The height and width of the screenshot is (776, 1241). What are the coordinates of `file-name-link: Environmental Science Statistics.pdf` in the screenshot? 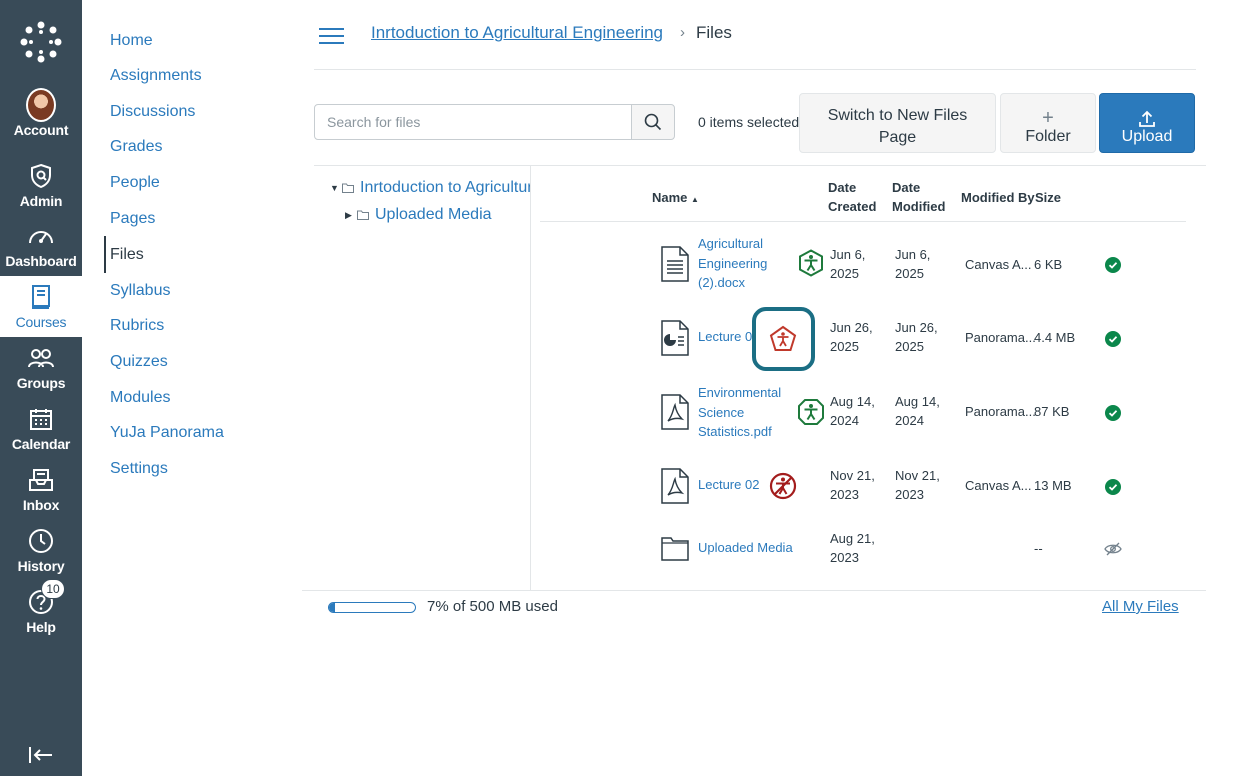 It's located at (747, 412).